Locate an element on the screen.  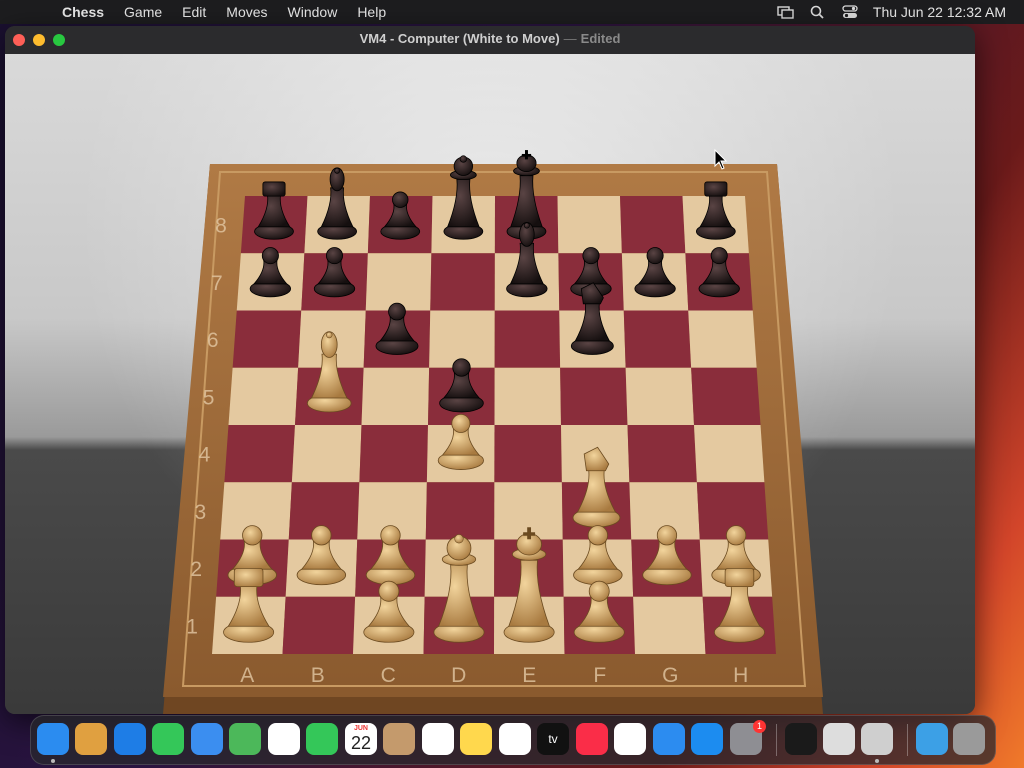
menu-help: Help is located at coordinates (371, 12).